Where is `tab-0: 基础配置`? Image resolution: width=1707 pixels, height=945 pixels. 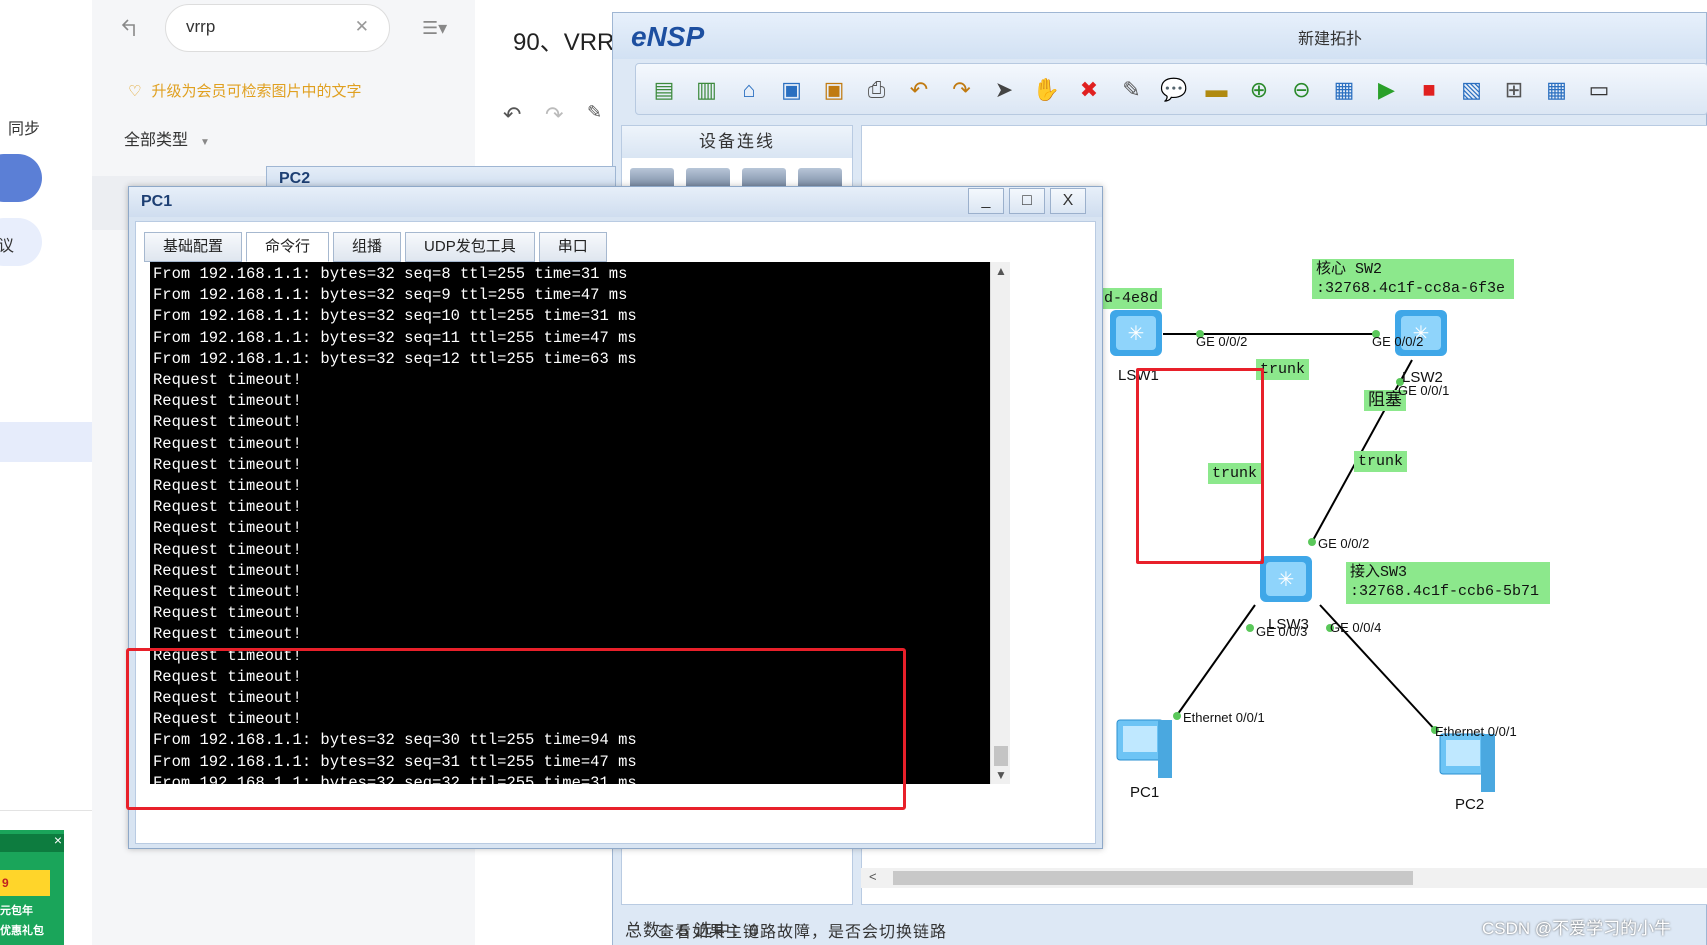
tab-0: 基础配置 is located at coordinates (193, 247).